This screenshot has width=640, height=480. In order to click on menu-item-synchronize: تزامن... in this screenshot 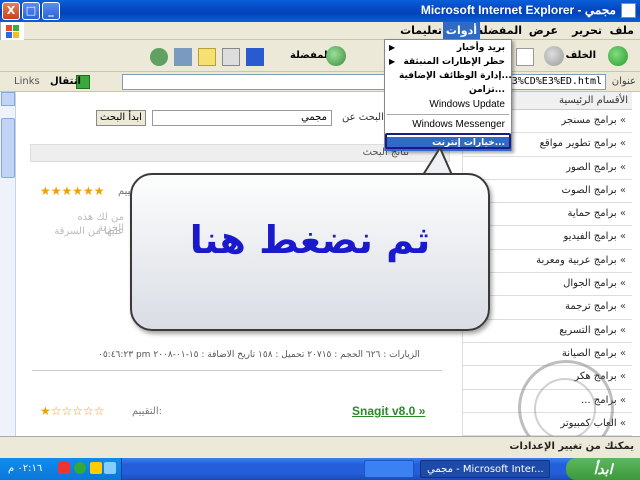, I will do `click(448, 91)`.